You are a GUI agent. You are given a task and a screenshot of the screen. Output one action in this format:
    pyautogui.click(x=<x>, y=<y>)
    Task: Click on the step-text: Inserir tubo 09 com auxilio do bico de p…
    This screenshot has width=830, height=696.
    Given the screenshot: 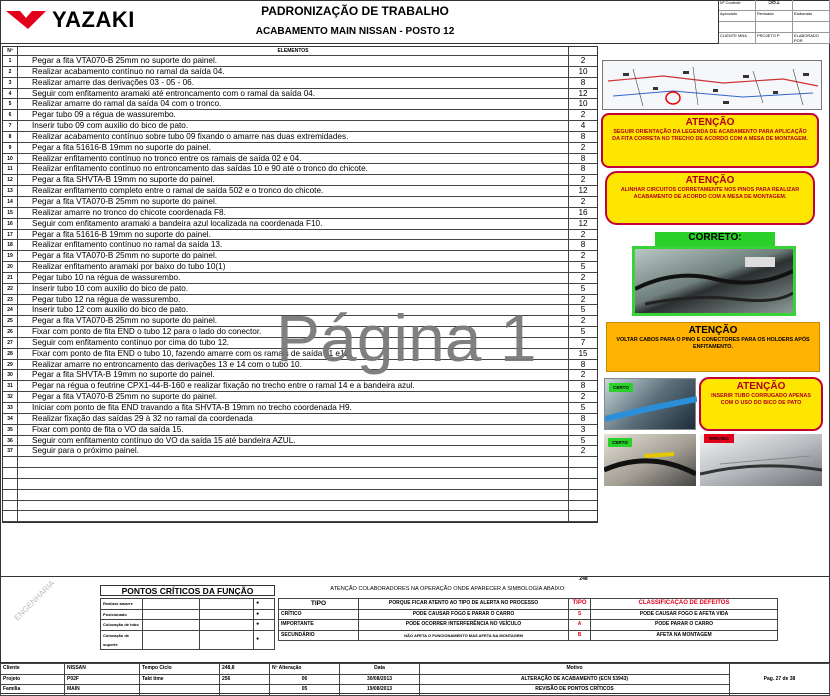 What is the action you would take?
    pyautogui.click(x=293, y=126)
    